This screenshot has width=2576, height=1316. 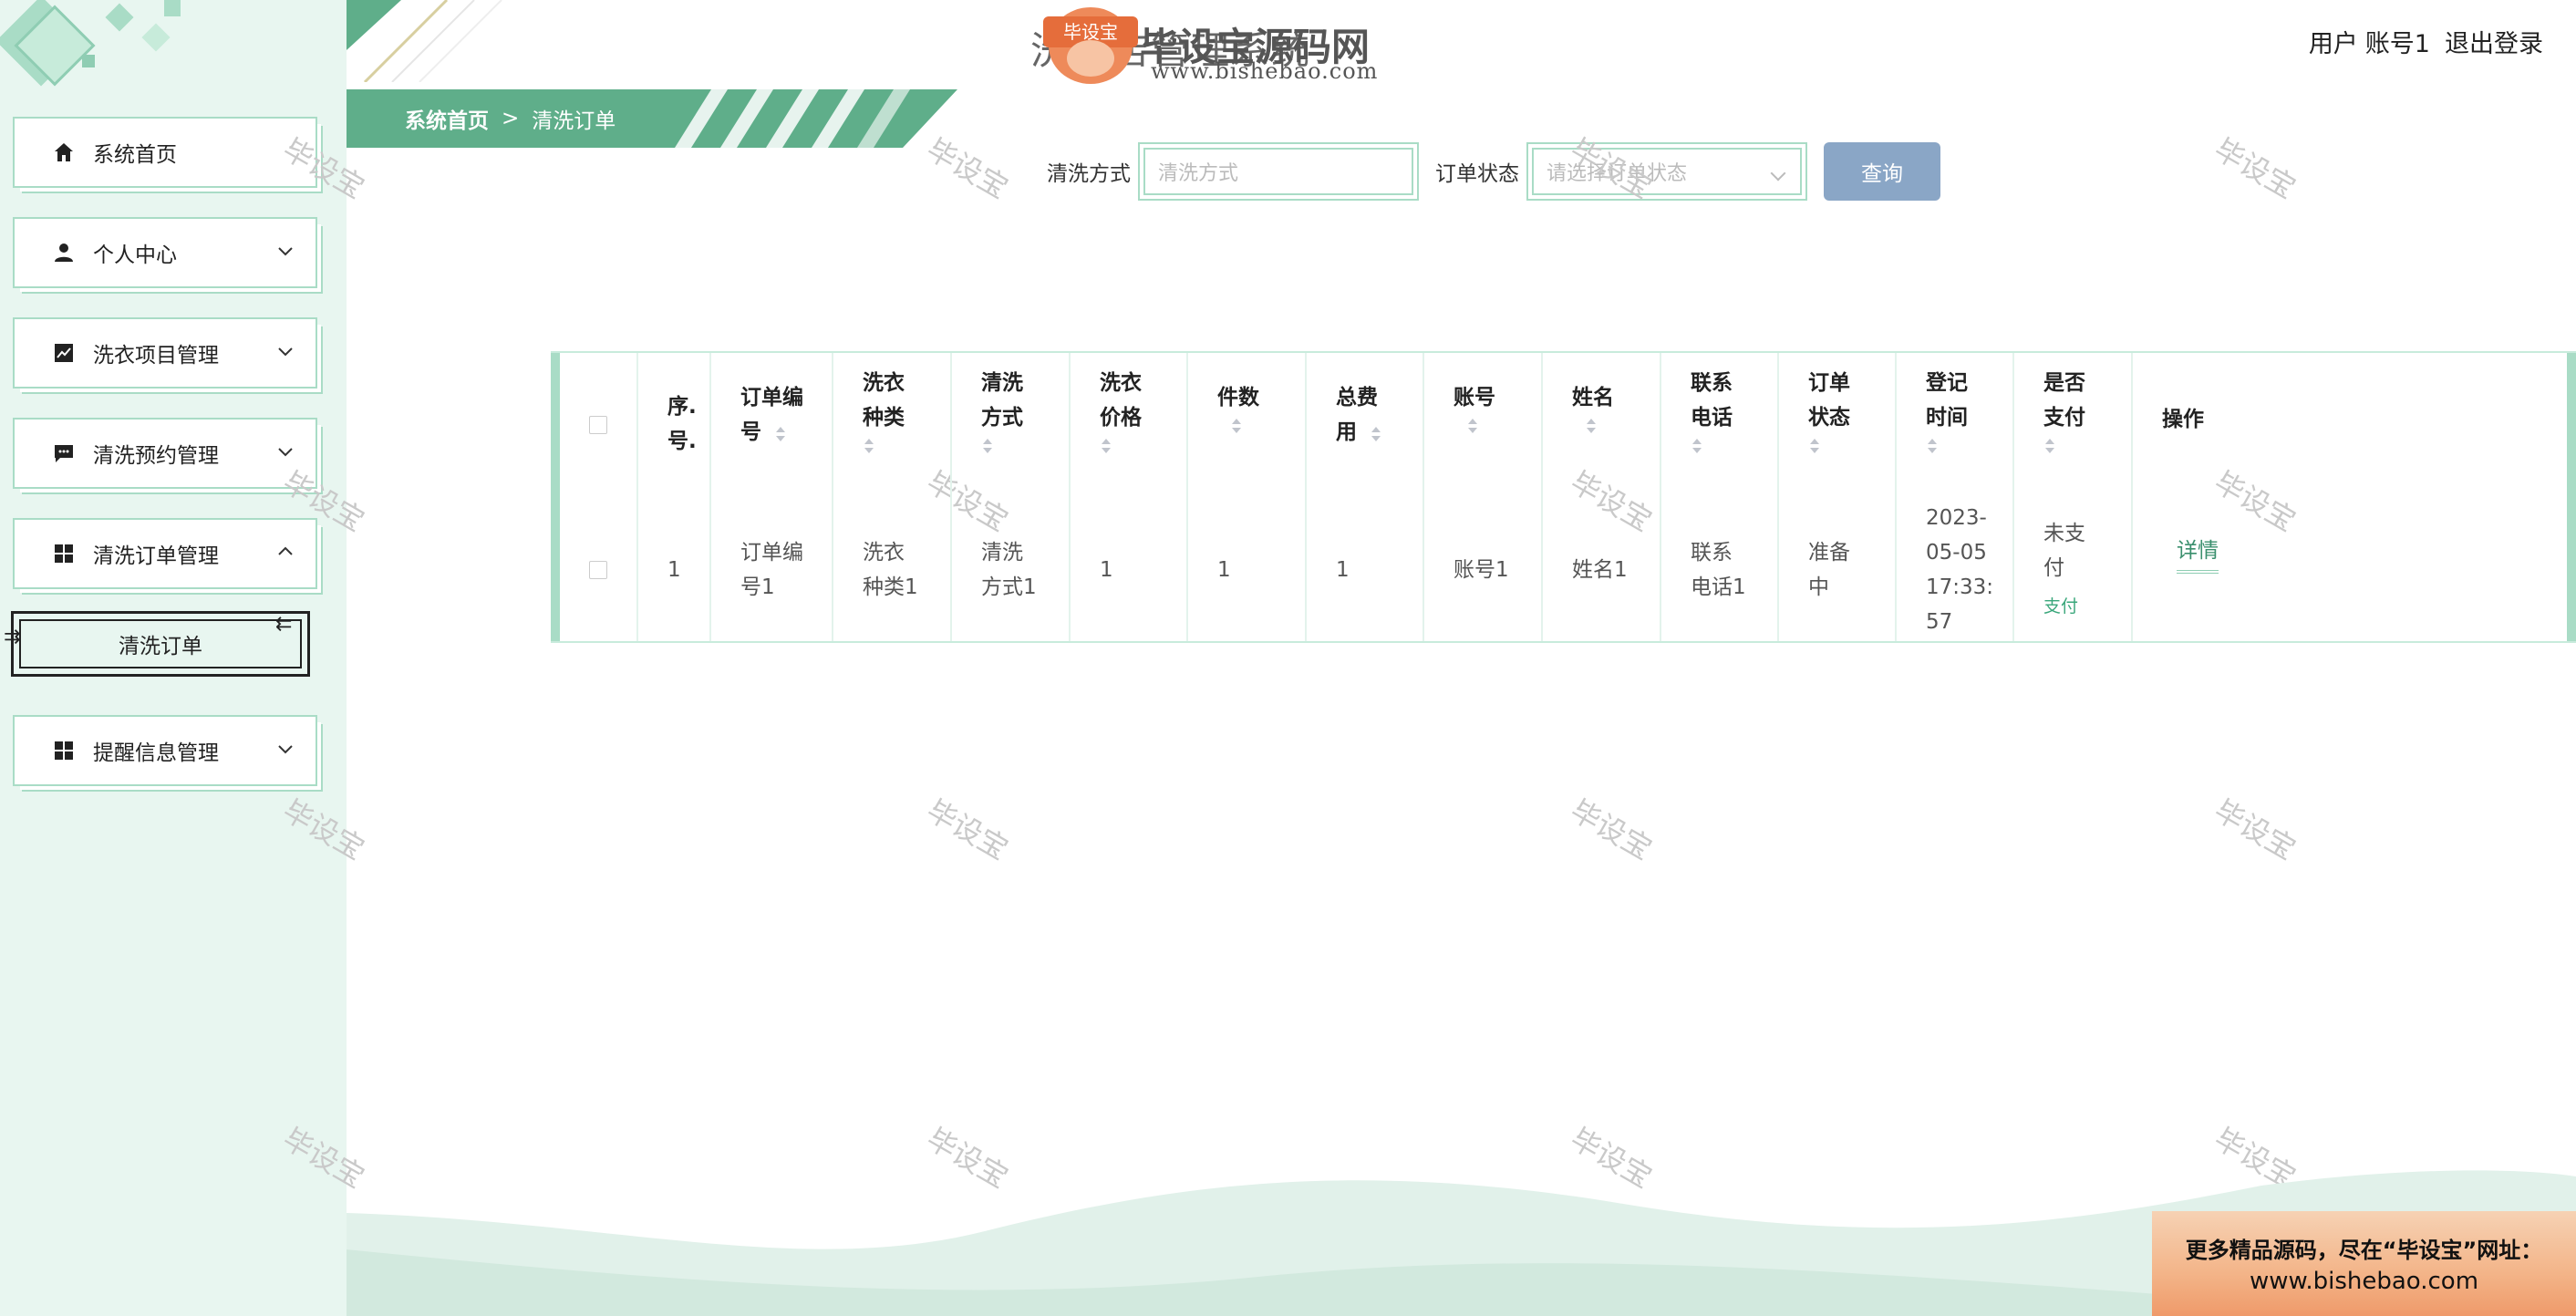 What do you see at coordinates (771, 425) in the screenshot?
I see `th-order-no: 订单编 号` at bounding box center [771, 425].